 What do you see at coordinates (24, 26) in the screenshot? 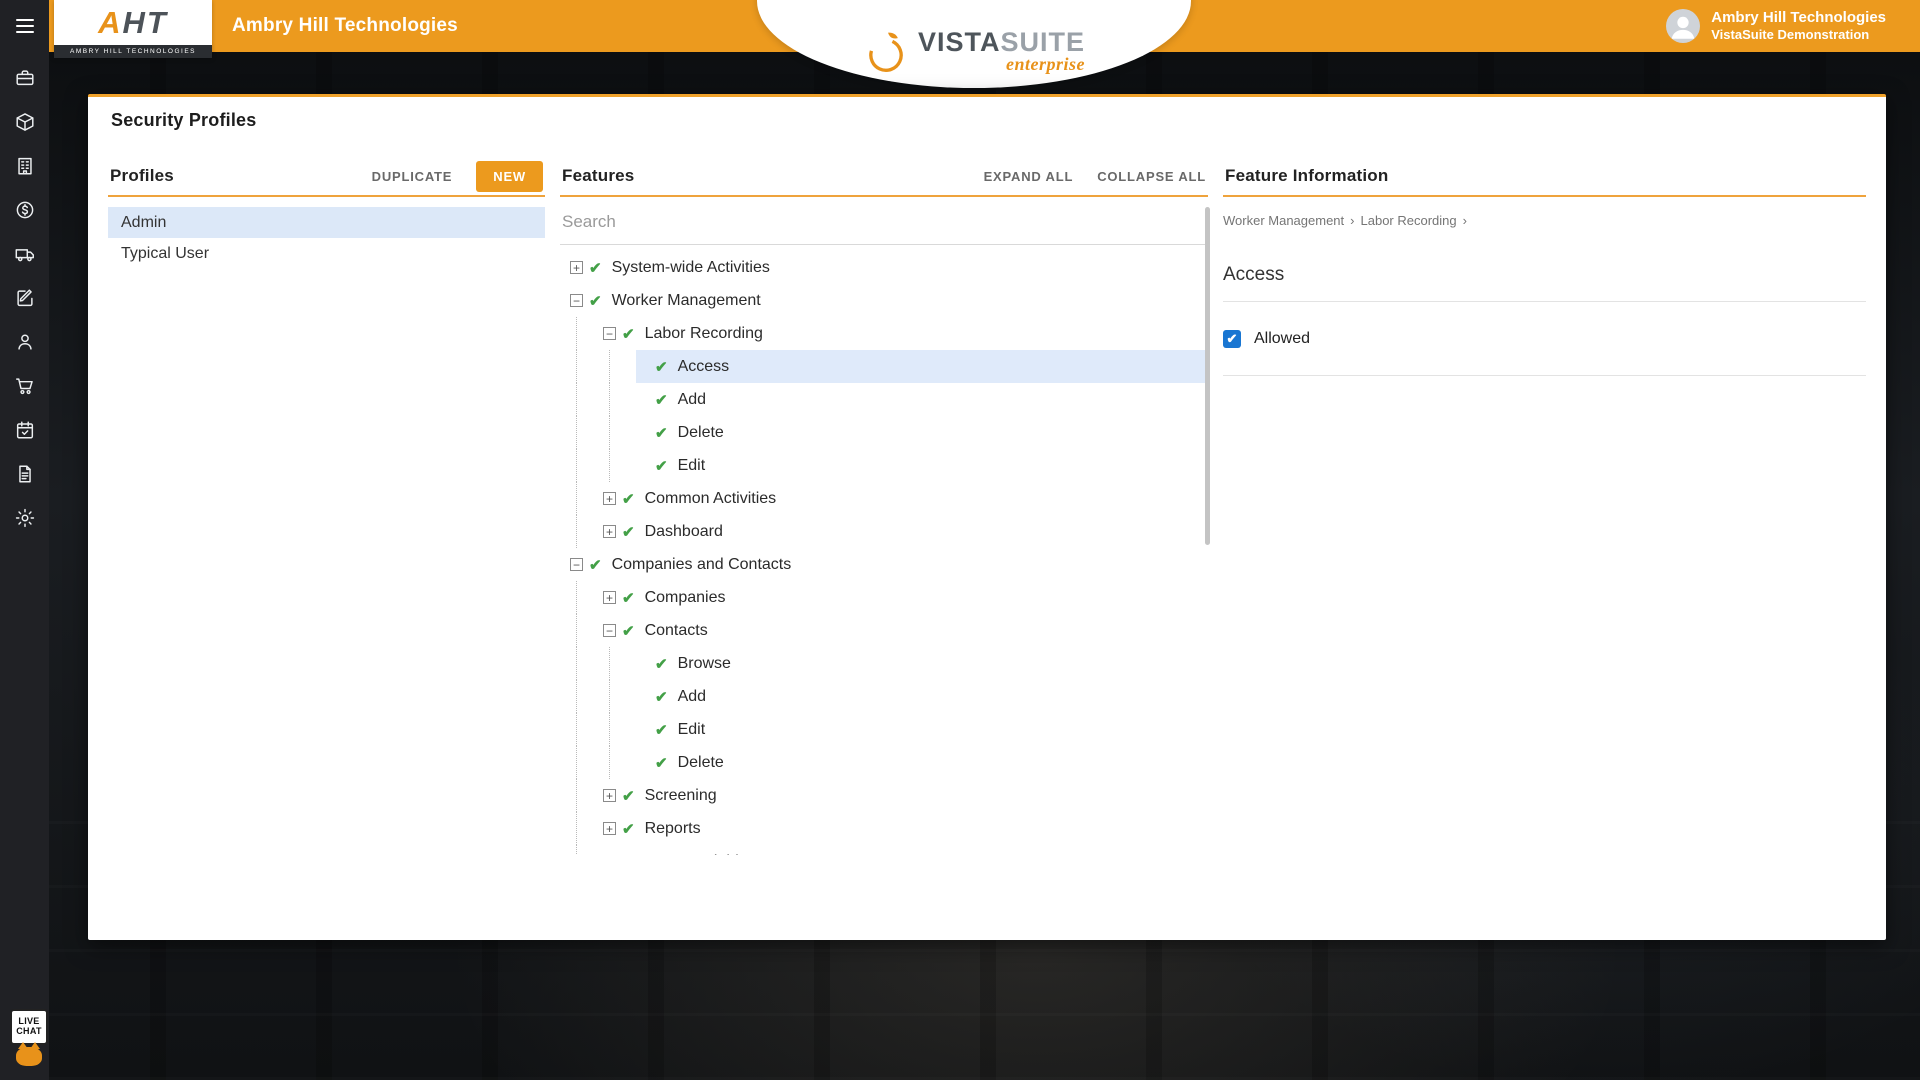
I see `menu-icon` at bounding box center [24, 26].